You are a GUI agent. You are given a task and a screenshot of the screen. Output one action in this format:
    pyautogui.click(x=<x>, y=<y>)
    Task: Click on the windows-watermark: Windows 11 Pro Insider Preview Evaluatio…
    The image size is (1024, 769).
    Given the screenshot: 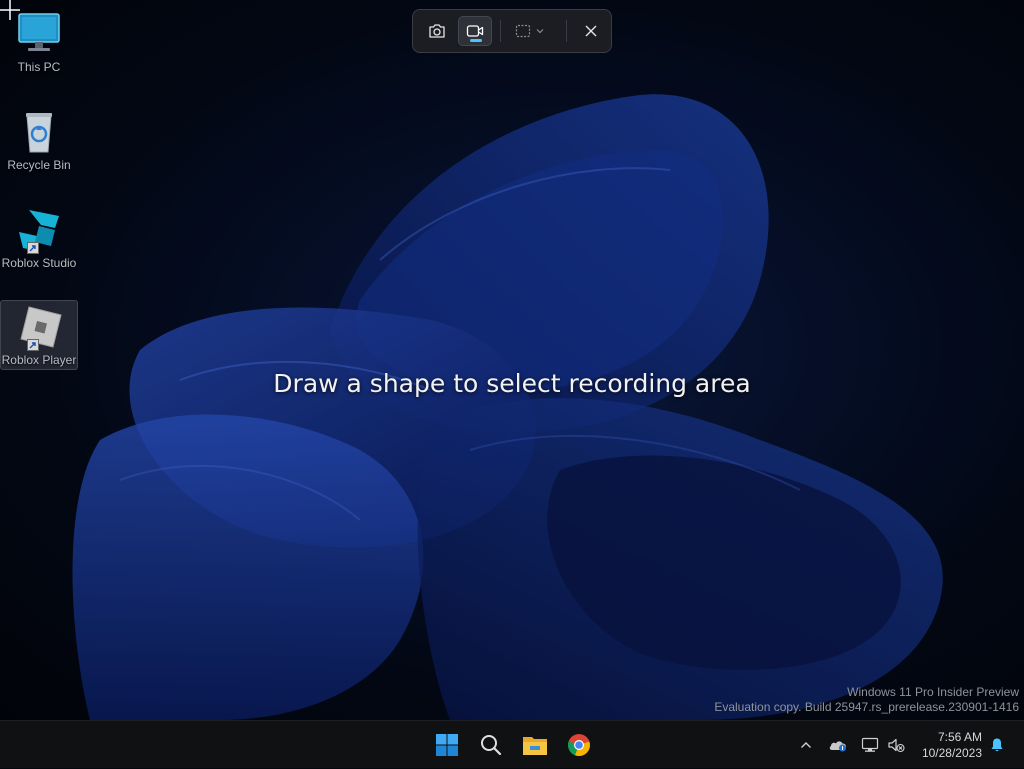 What is the action you would take?
    pyautogui.click(x=866, y=700)
    